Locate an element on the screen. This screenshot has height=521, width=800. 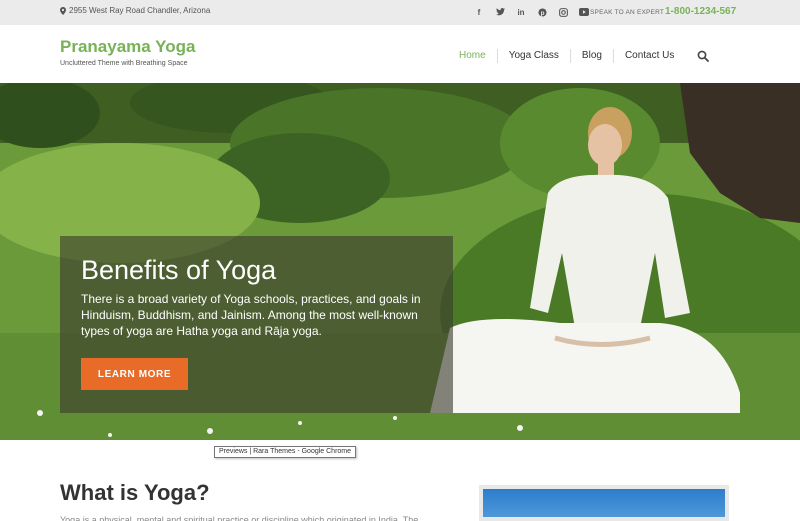
sky-image is located at coordinates (604, 503).